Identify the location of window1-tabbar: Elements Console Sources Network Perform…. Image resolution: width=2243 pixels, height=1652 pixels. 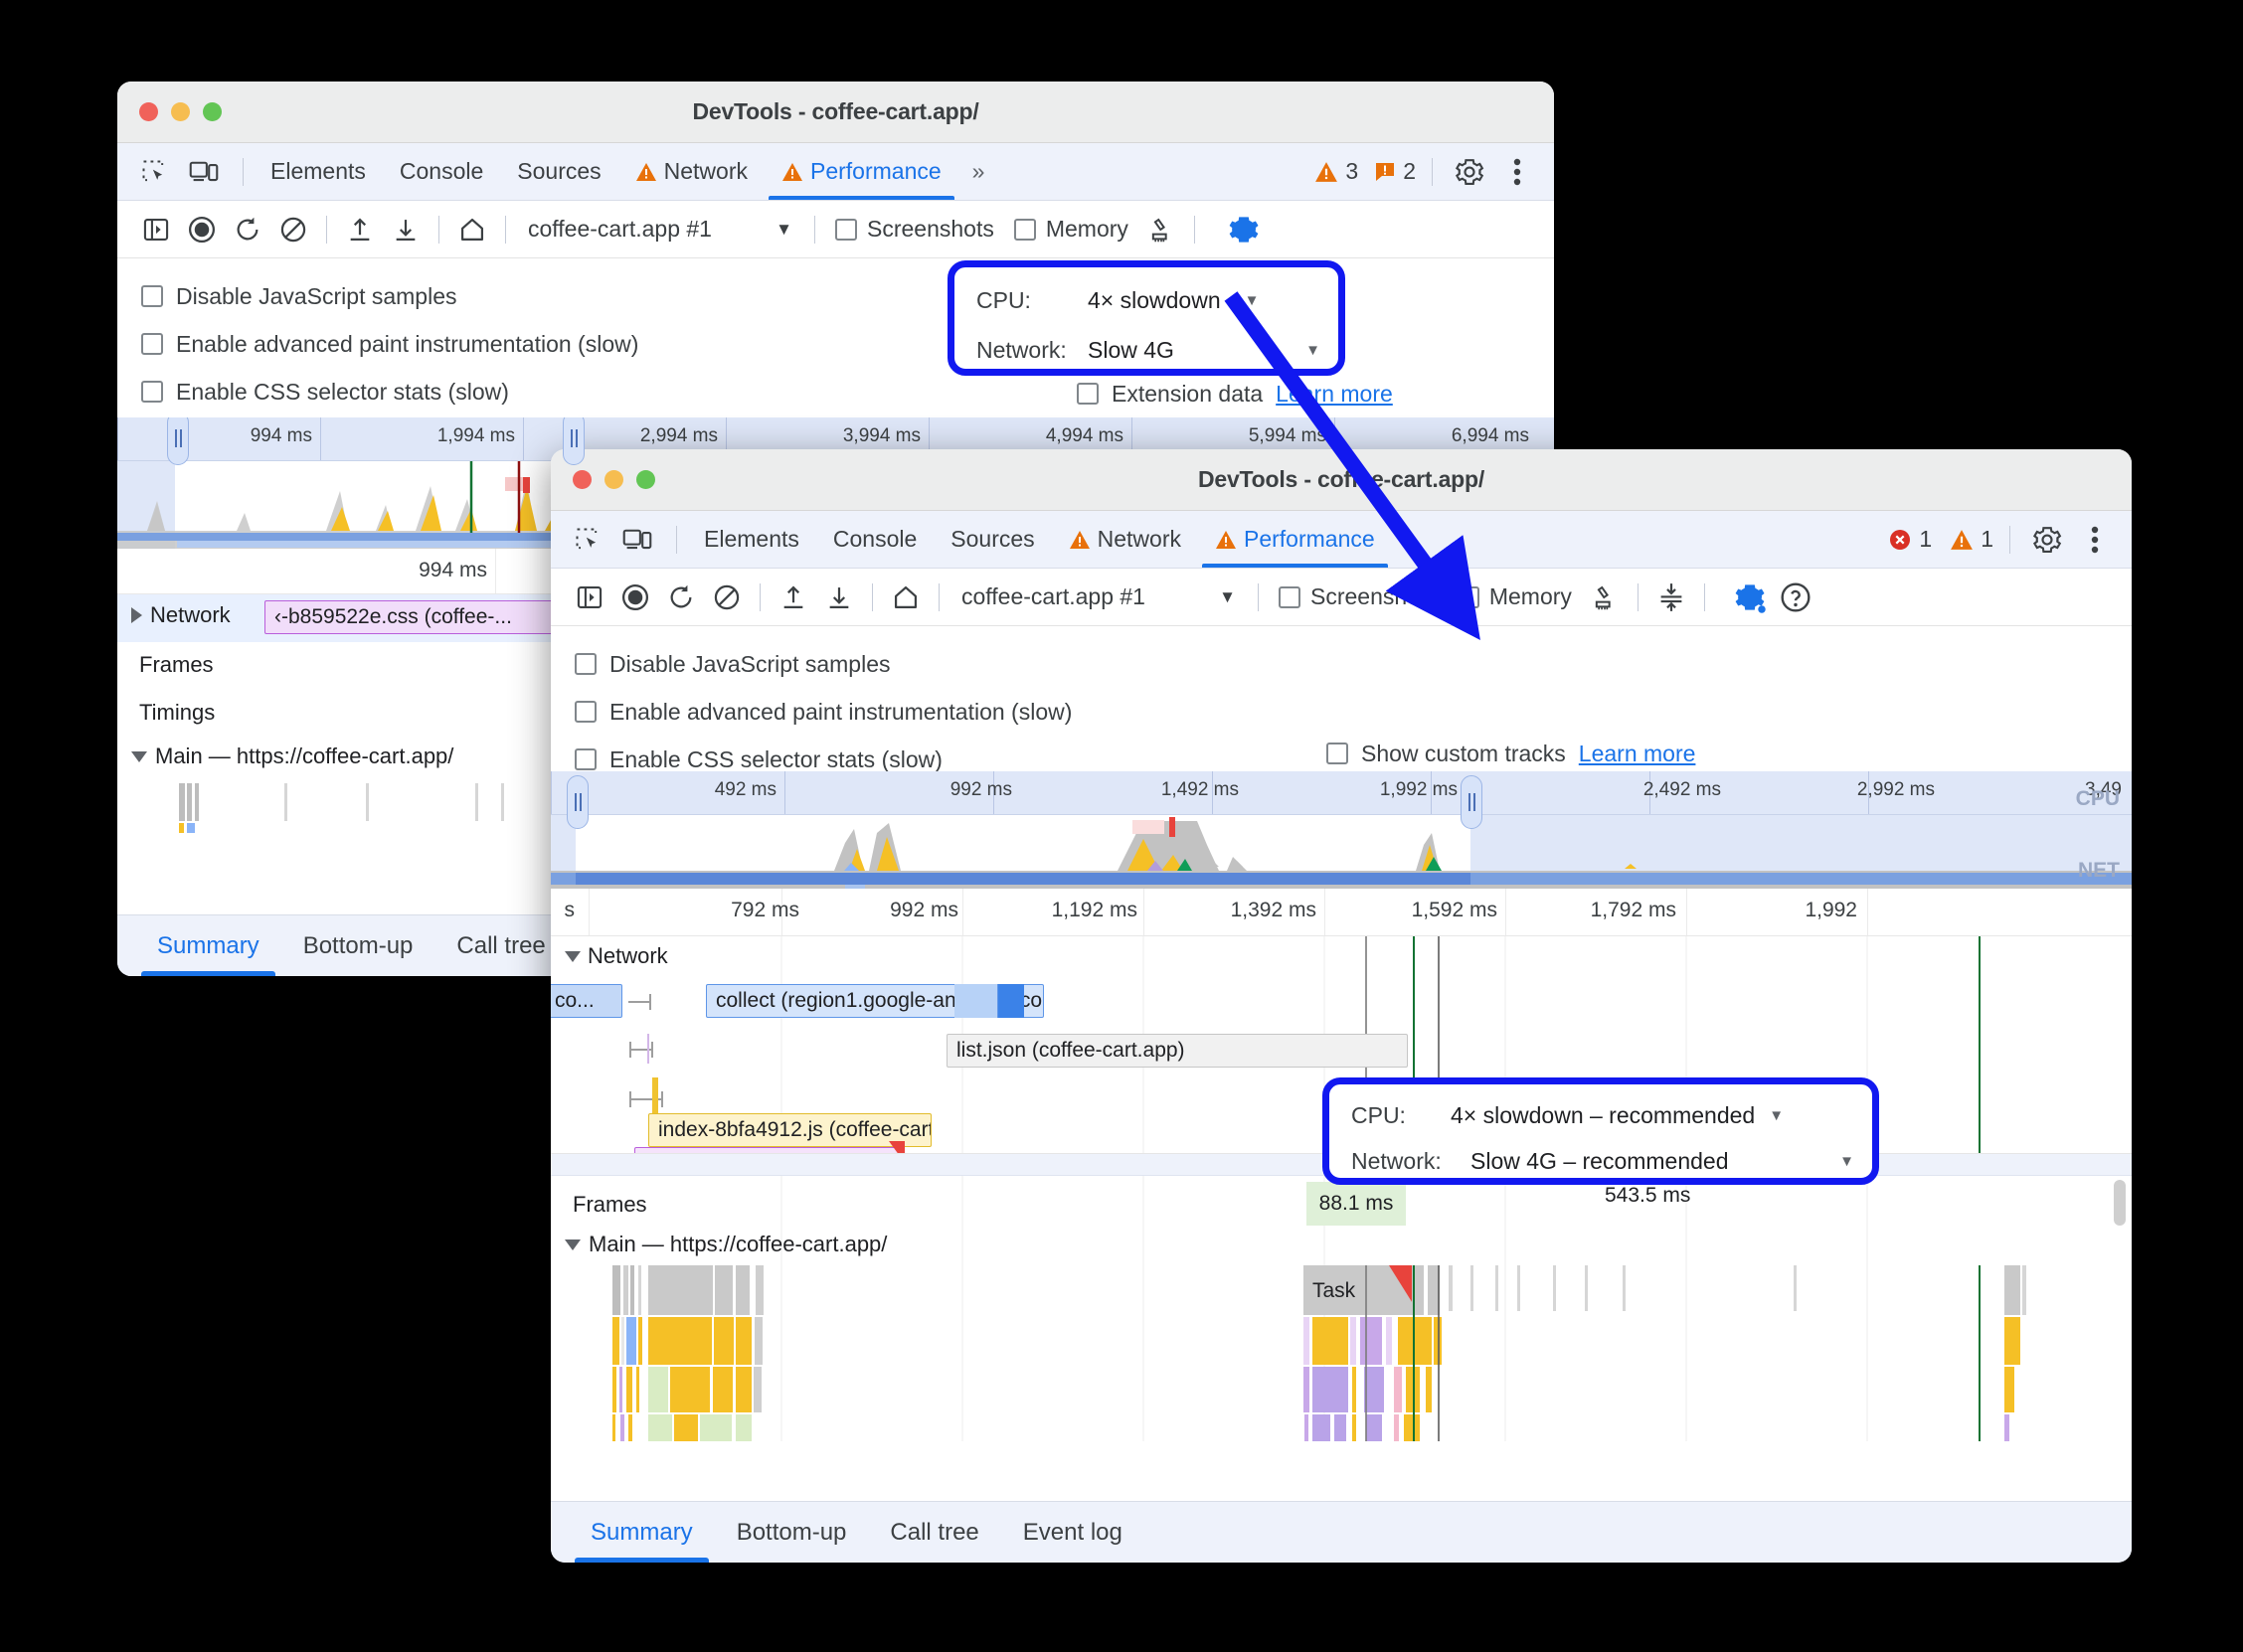
(835, 172).